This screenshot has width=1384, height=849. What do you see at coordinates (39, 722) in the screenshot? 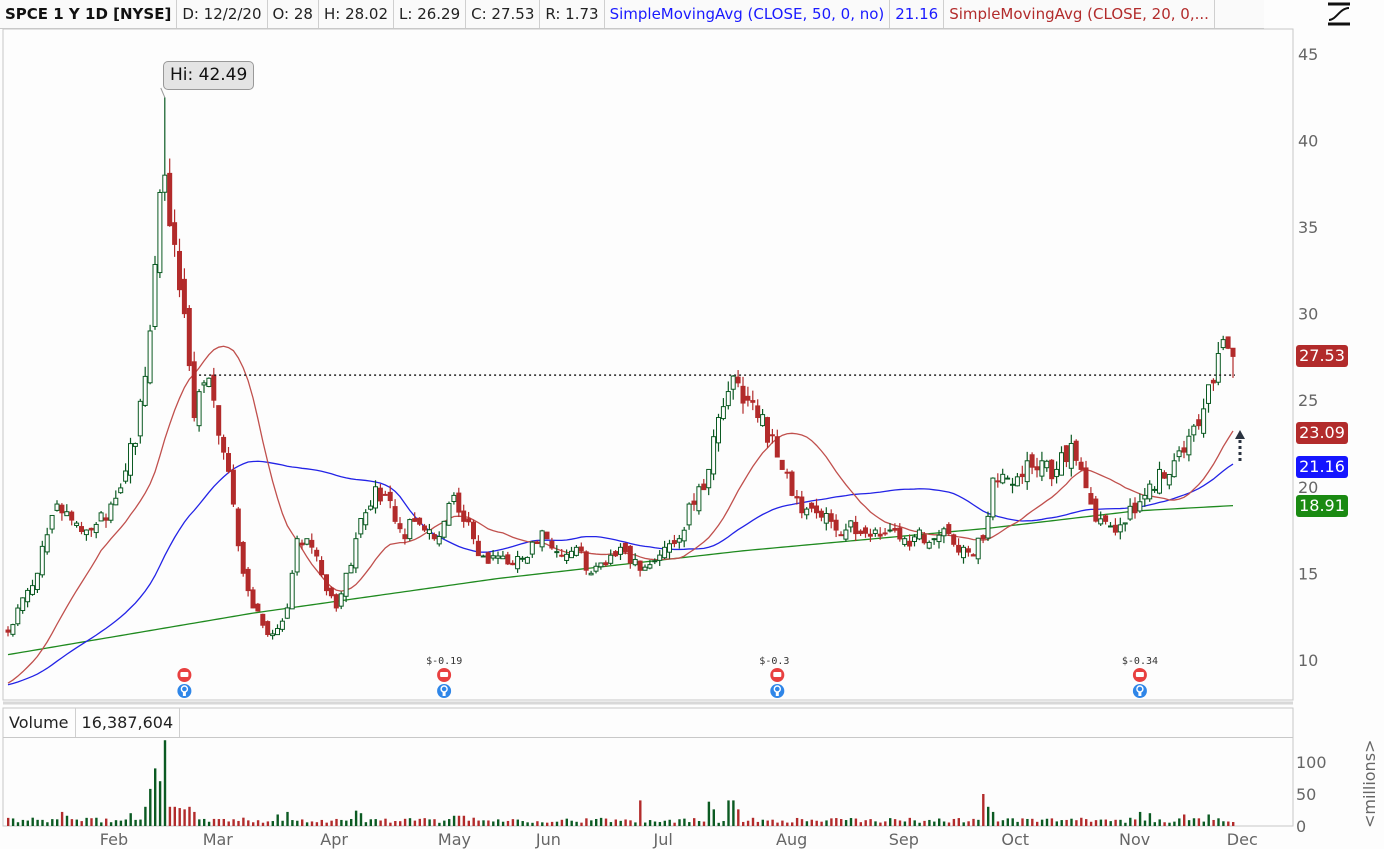
I see `volume-label: Volume` at bounding box center [39, 722].